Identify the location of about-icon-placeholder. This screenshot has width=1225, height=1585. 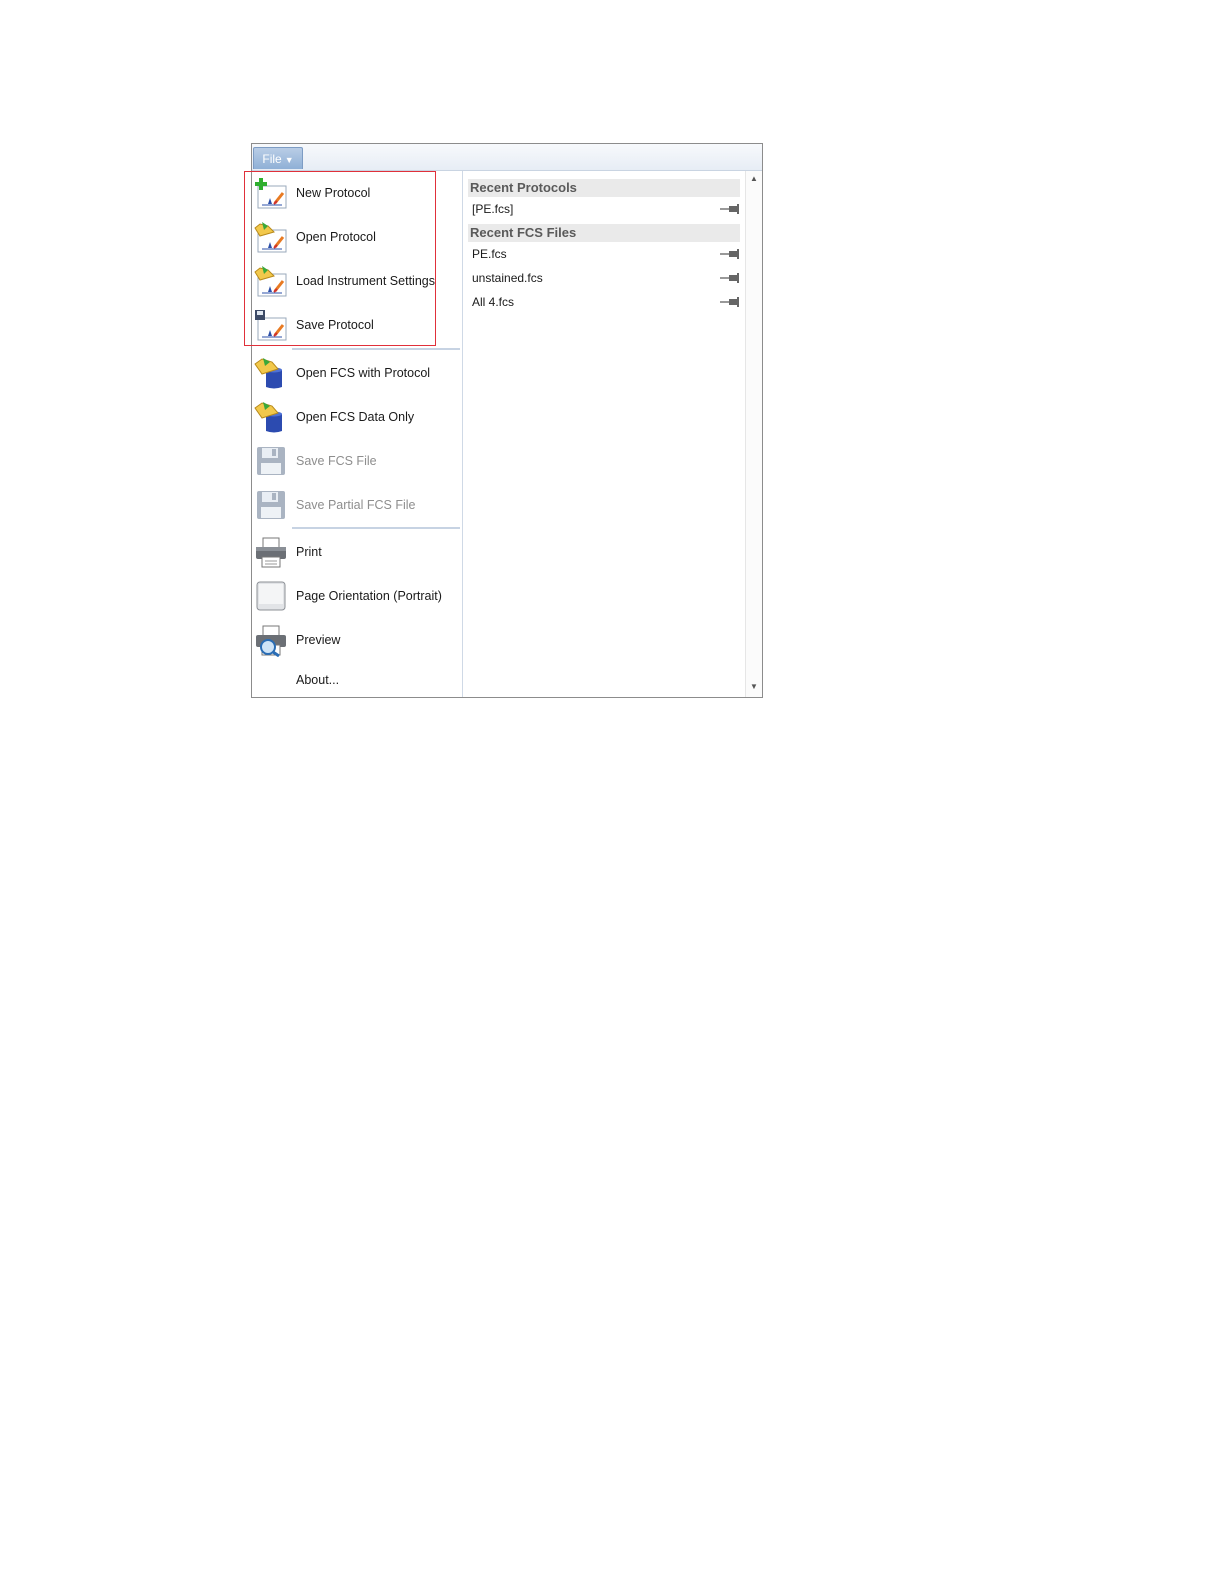
(271, 680).